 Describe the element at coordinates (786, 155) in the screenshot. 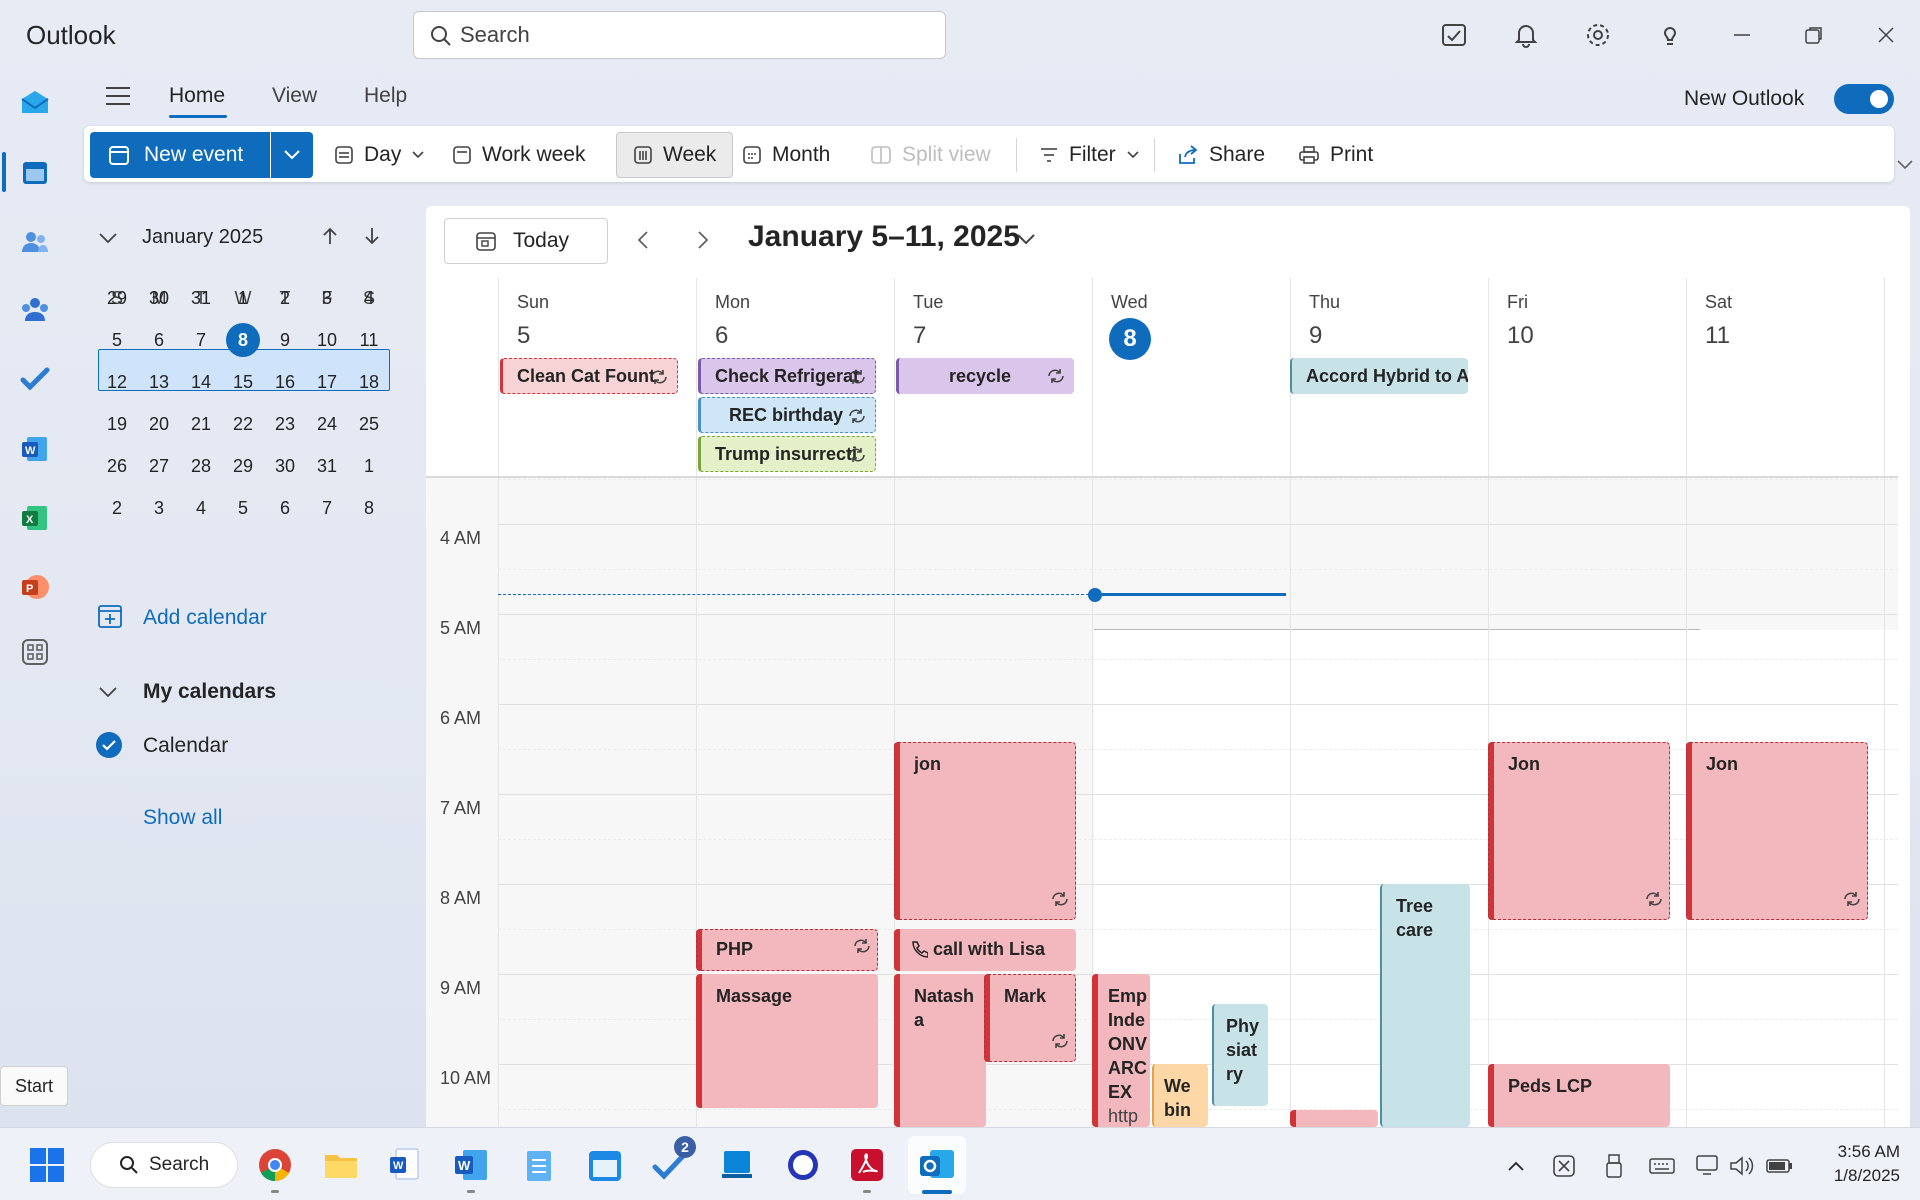

I see `month-view-button: Month` at that location.